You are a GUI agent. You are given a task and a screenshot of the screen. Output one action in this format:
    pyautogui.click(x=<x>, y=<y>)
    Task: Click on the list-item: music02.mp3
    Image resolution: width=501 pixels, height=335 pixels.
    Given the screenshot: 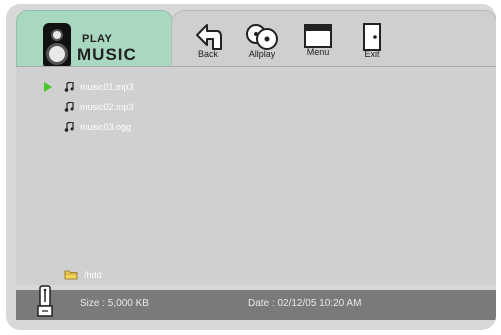 What is the action you would take?
    pyautogui.click(x=99, y=107)
    